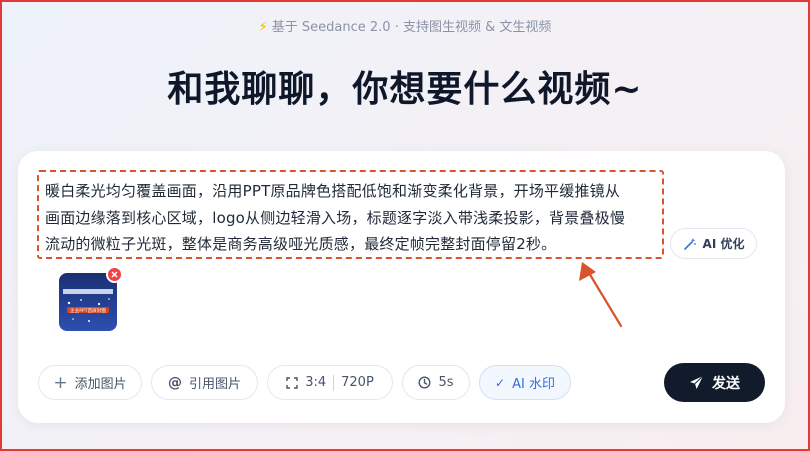 This screenshot has height=451, width=810. I want to click on reference-image-label: 引用图片, so click(214, 384).